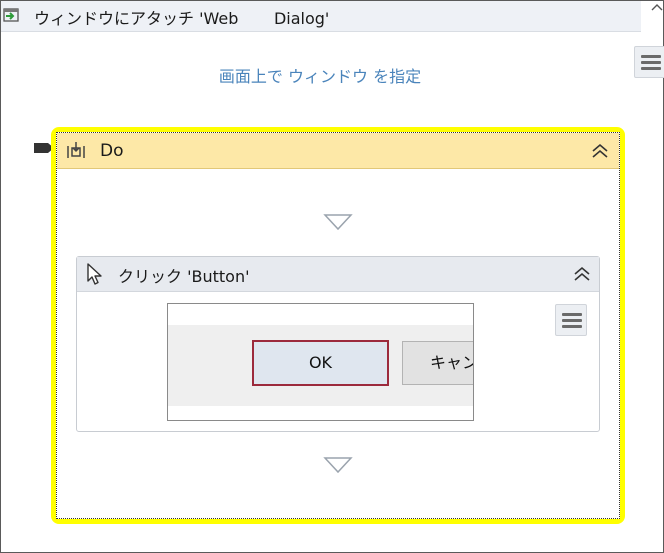  I want to click on preview-ok-button: OK, so click(320, 363).